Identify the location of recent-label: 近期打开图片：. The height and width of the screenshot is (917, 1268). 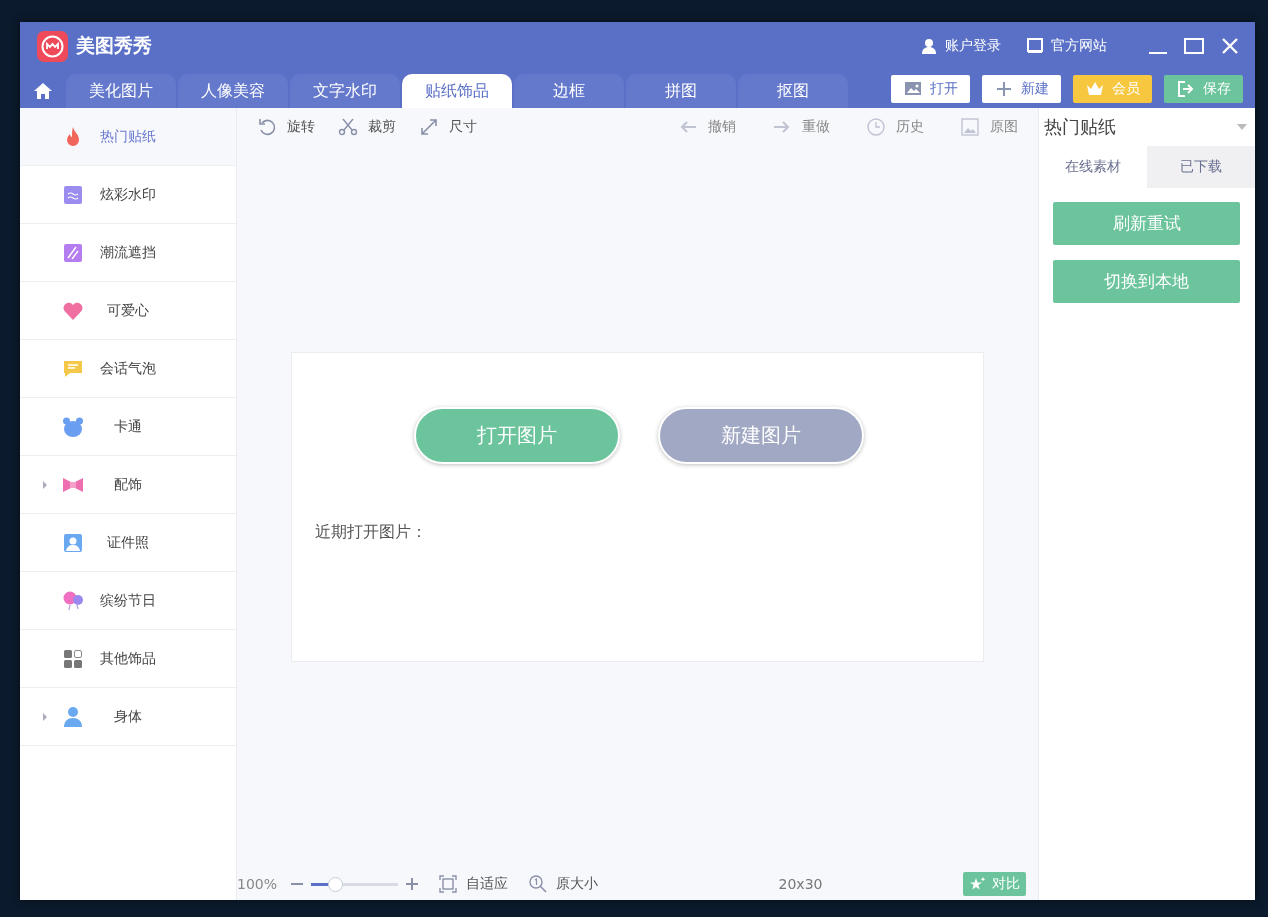
(371, 532).